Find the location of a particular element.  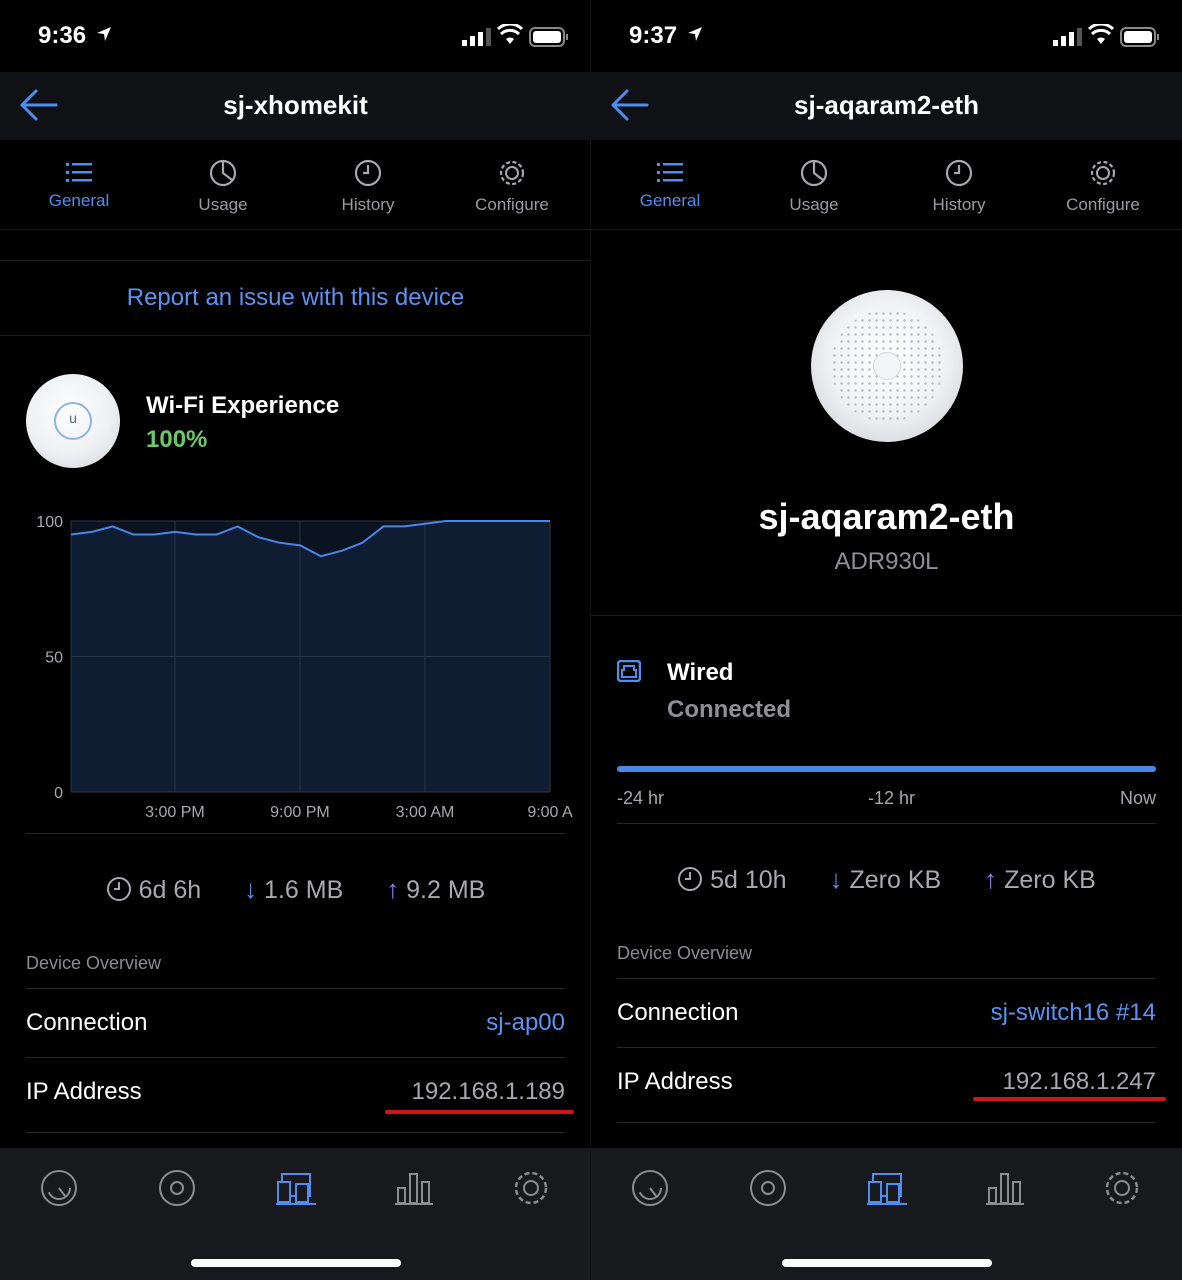

uptime-bar is located at coordinates (886, 769).